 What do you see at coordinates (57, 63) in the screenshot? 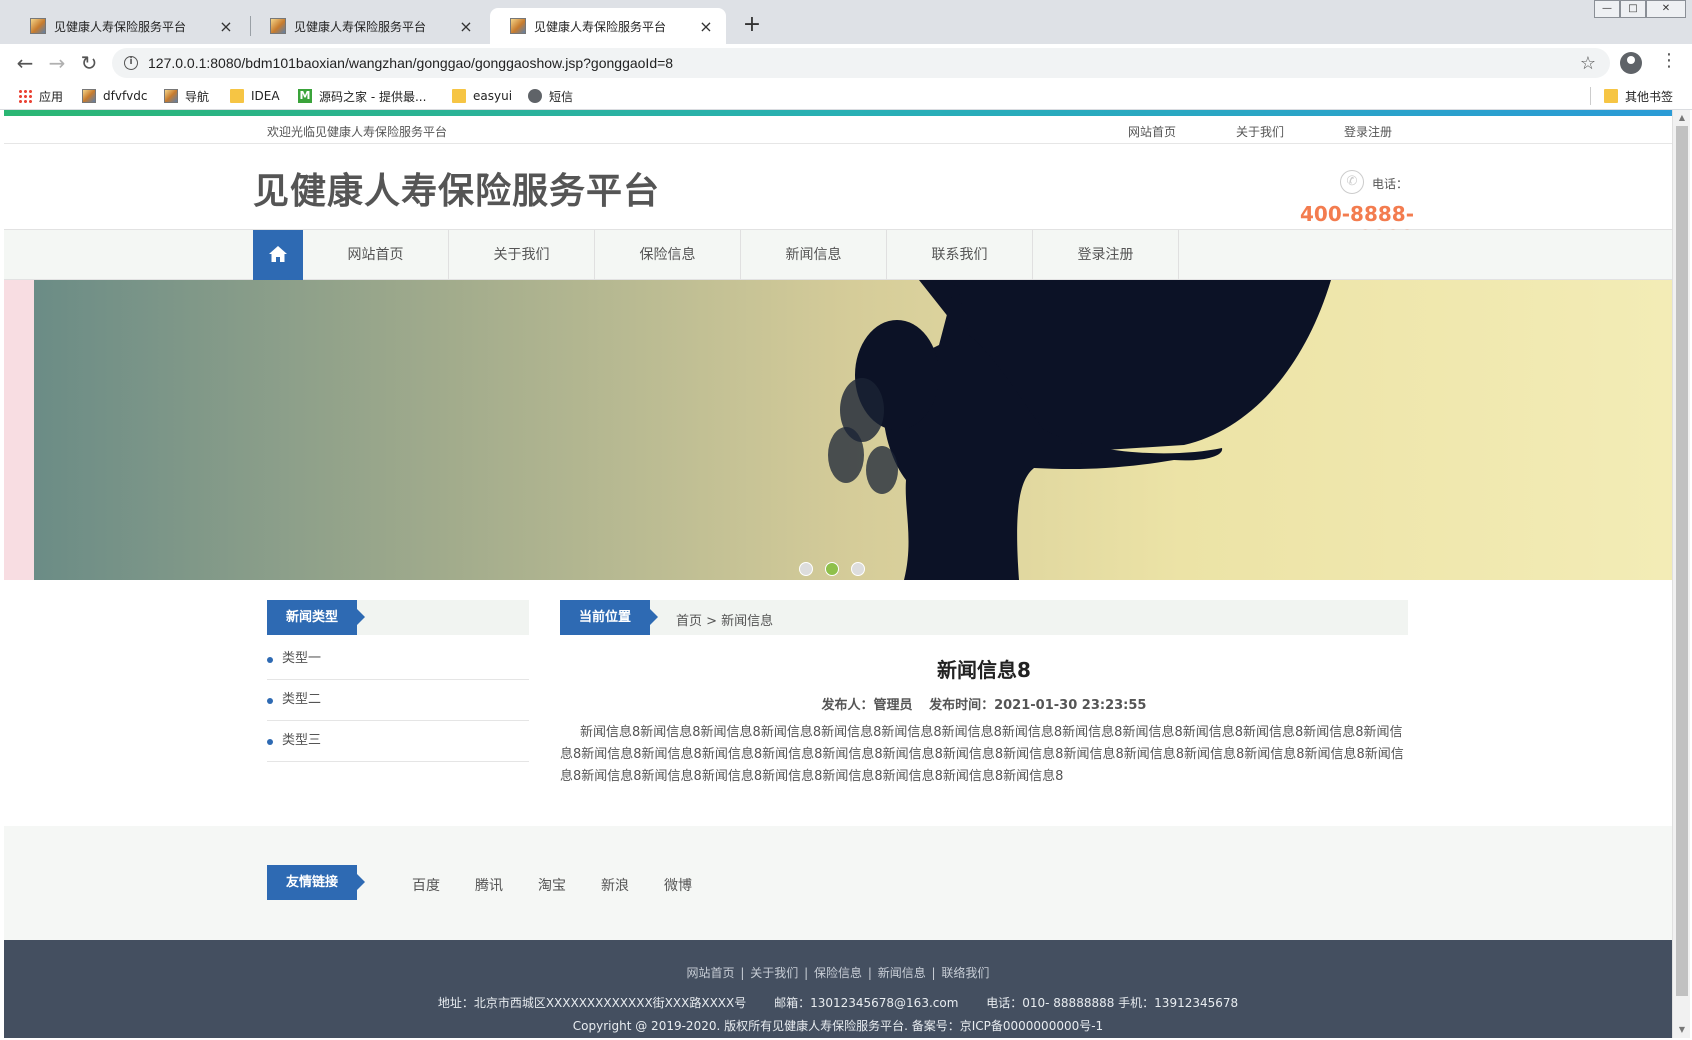
I see `forward-arrow-icon: →` at bounding box center [57, 63].